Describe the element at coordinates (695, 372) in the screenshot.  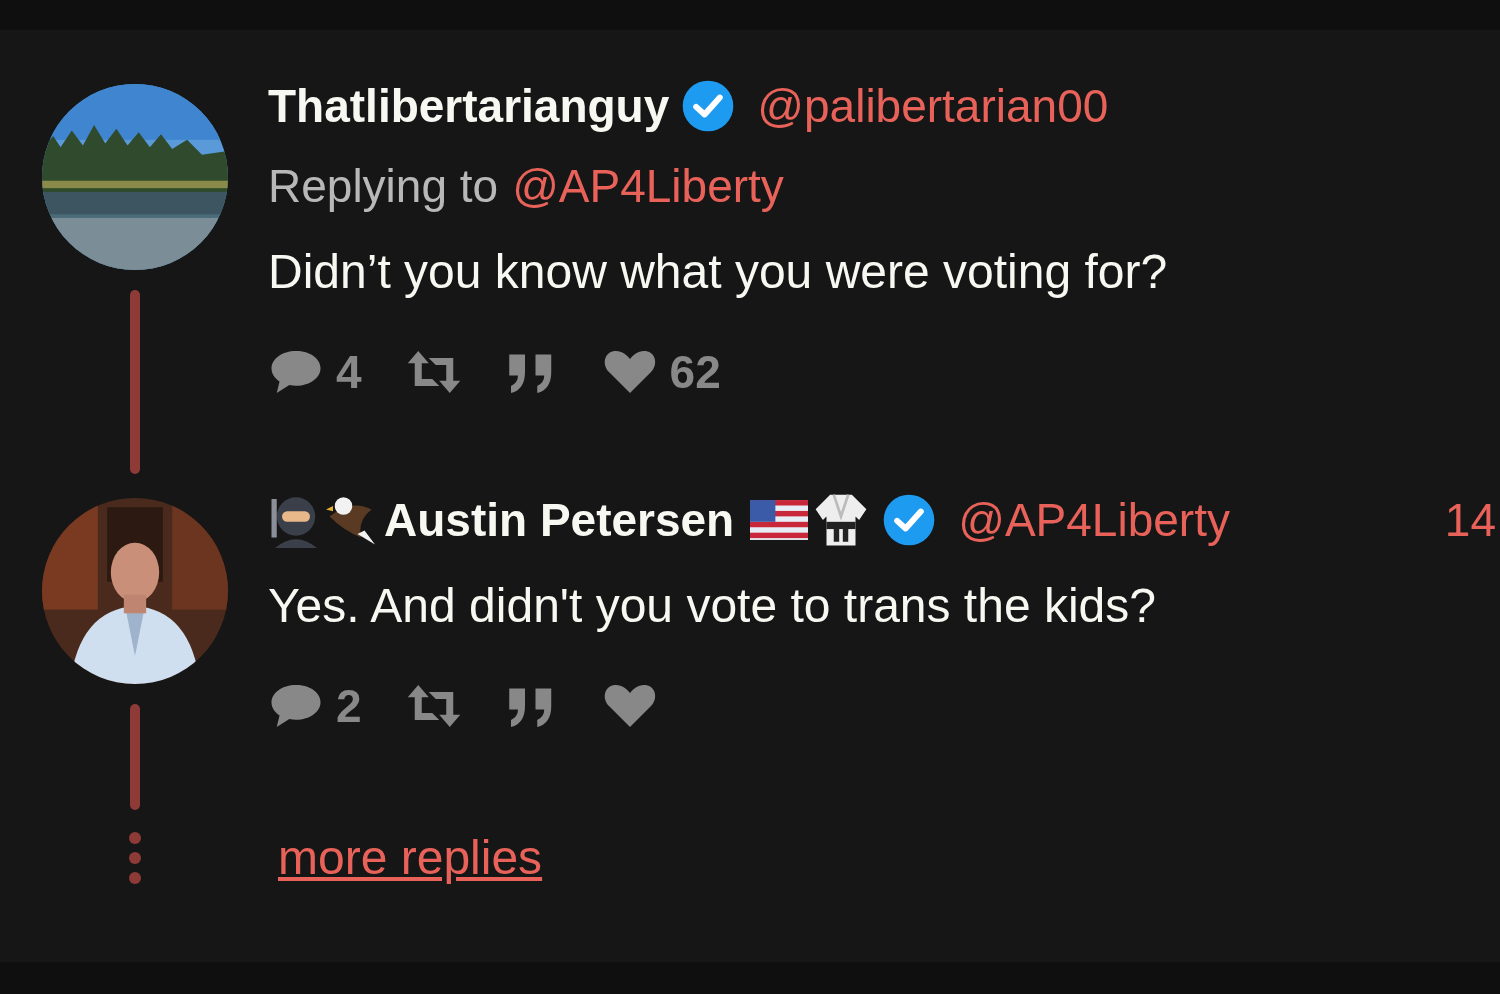
I see `stat-count: 62` at that location.